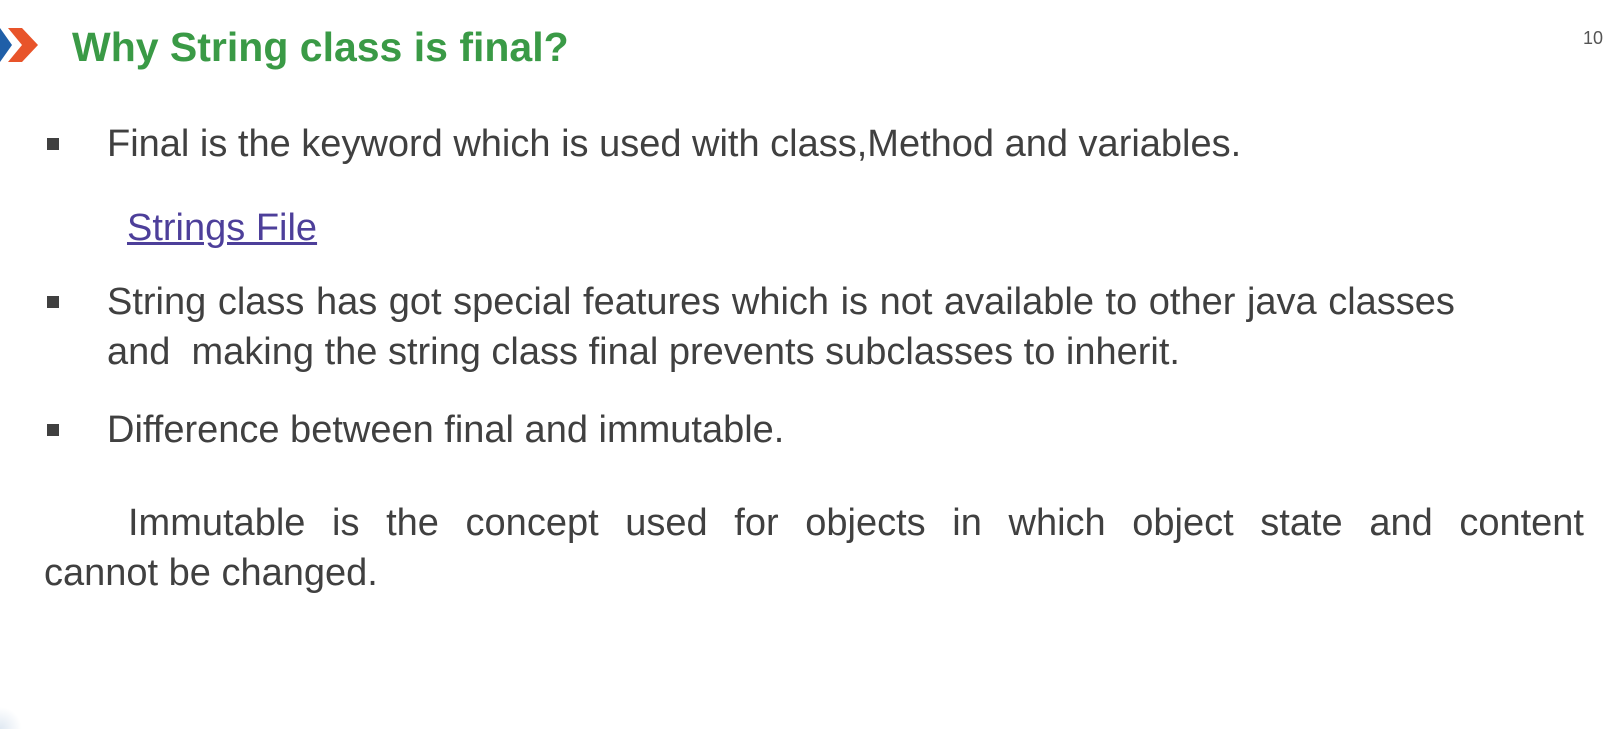 This screenshot has height=729, width=1619. What do you see at coordinates (19, 45) in the screenshot?
I see `double-chevron-logo-icon` at bounding box center [19, 45].